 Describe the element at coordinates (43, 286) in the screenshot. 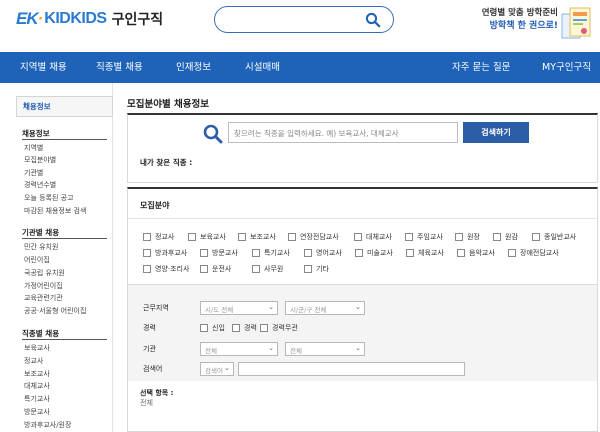

I see `sidebar-item: 가정어린이집` at that location.